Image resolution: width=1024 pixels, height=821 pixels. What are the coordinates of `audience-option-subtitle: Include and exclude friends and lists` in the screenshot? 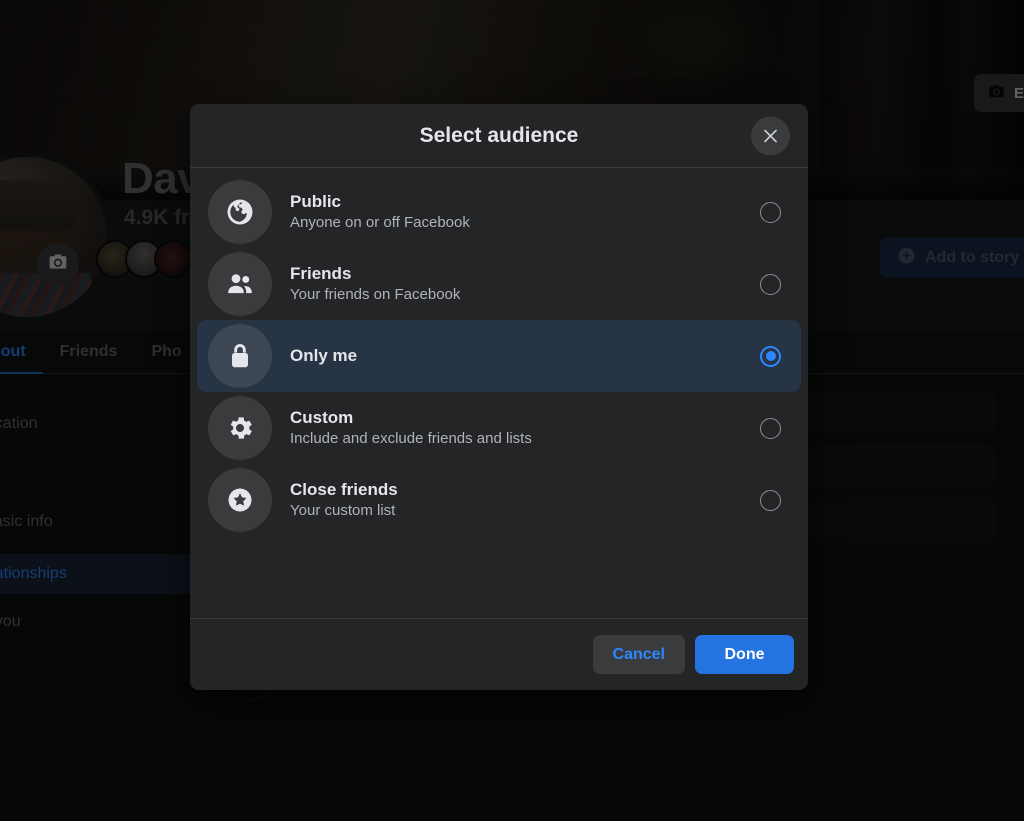 It's located at (411, 439).